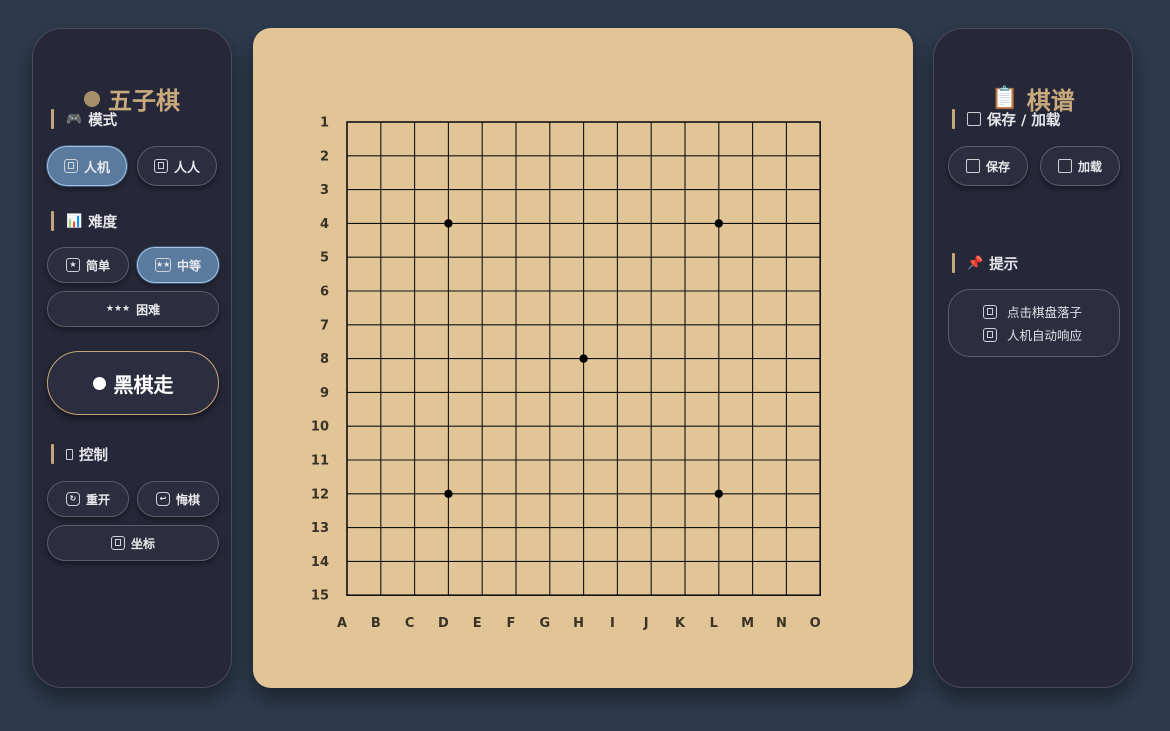  What do you see at coordinates (324, 325) in the screenshot?
I see `row-coordinate-label: 7` at bounding box center [324, 325].